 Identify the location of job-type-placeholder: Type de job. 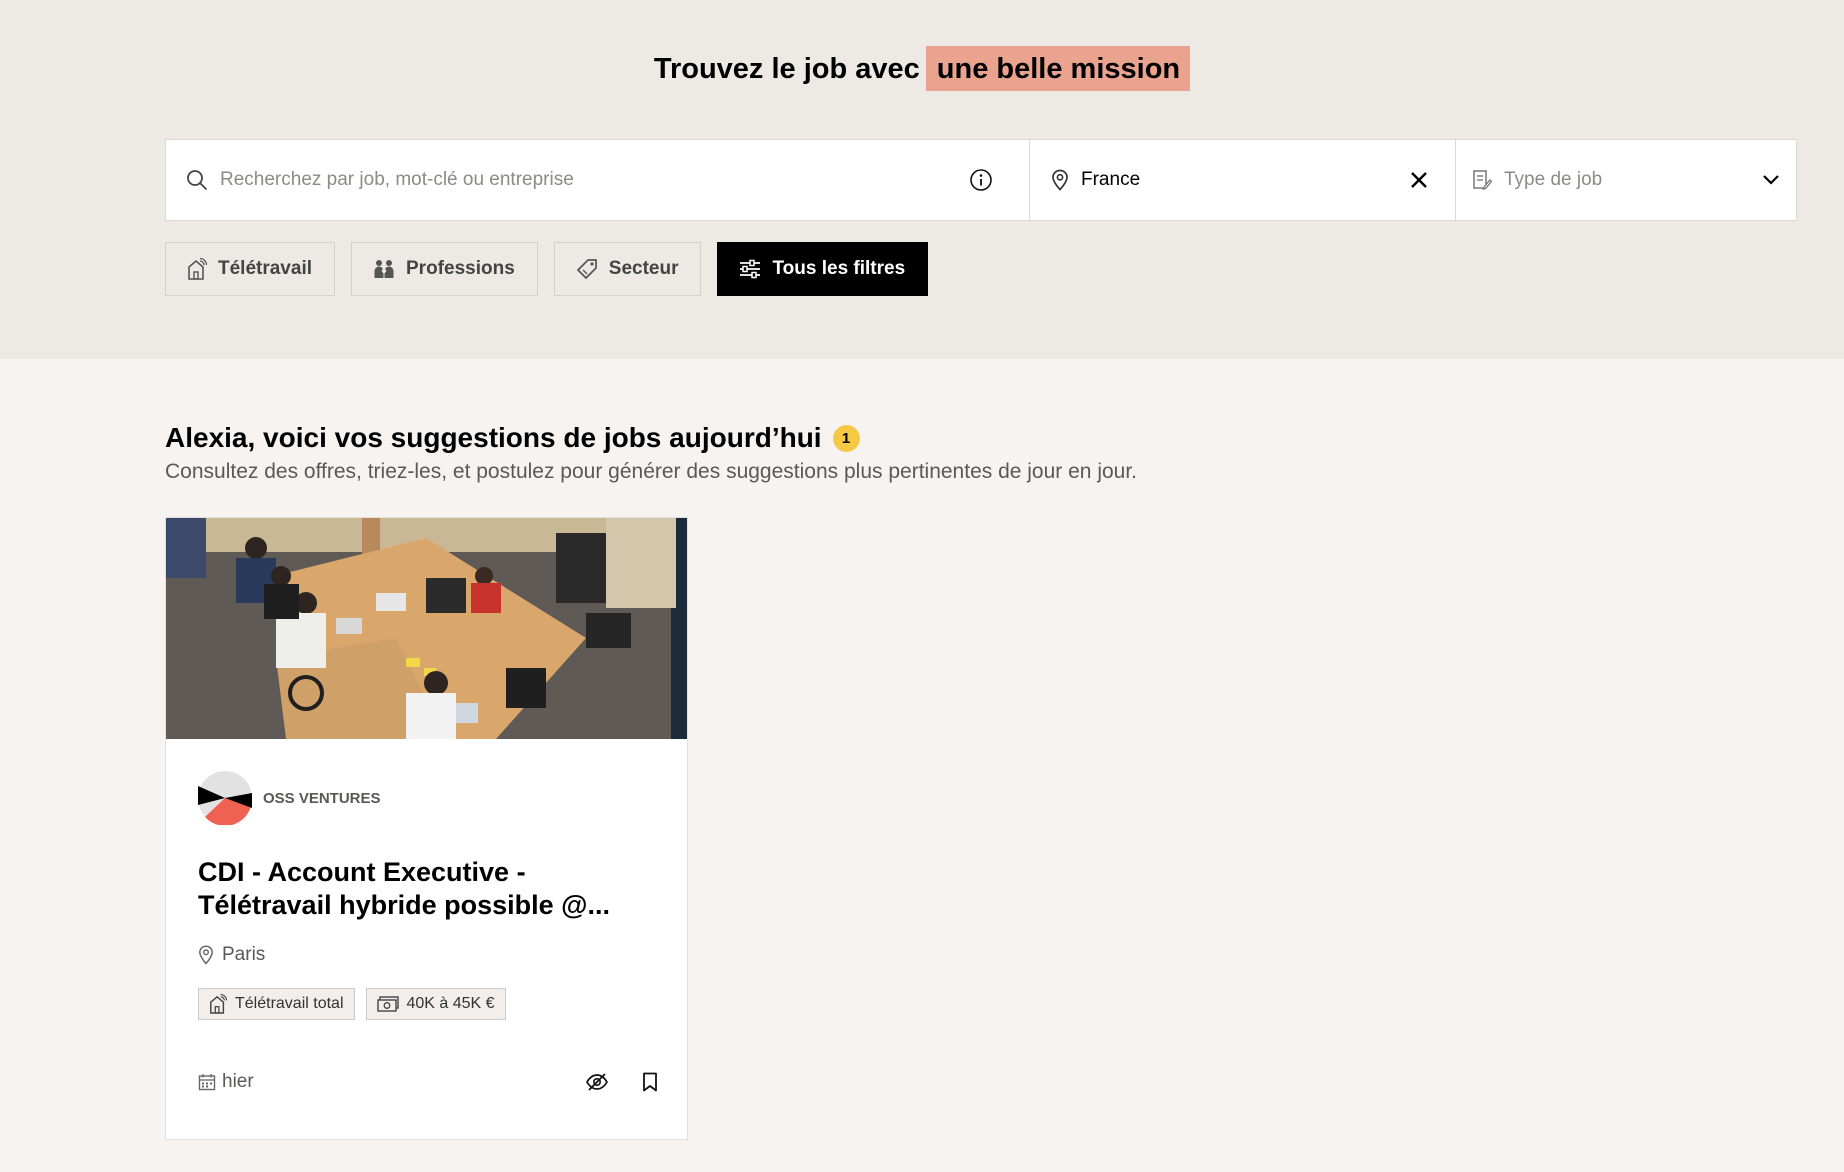
(1553, 179).